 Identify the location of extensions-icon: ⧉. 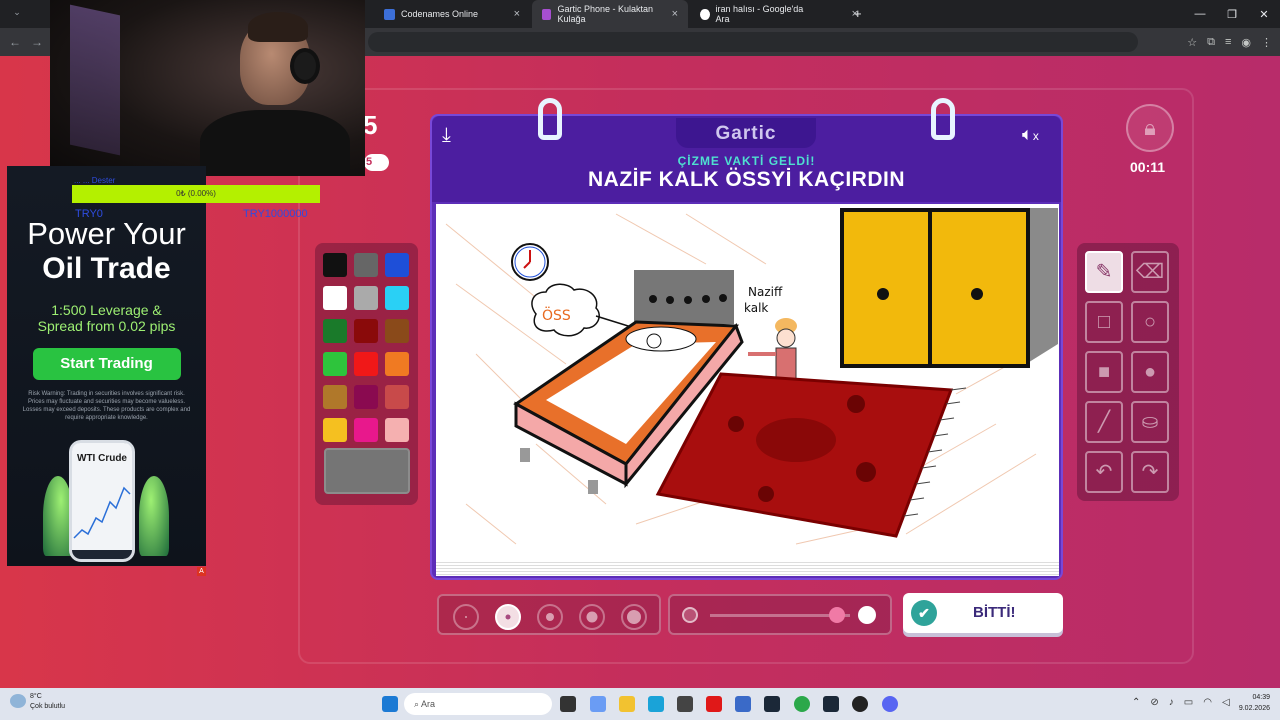
(1211, 42).